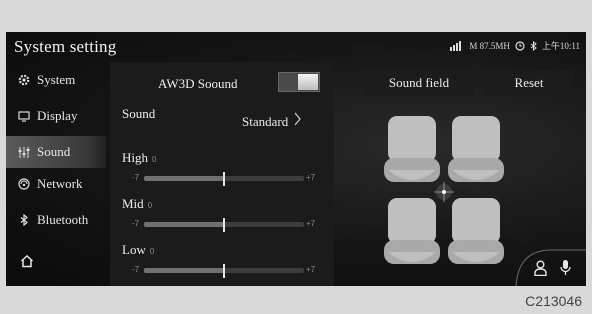 Image resolution: width=592 pixels, height=314 pixels. I want to click on sidebar-item-display: Display, so click(56, 116).